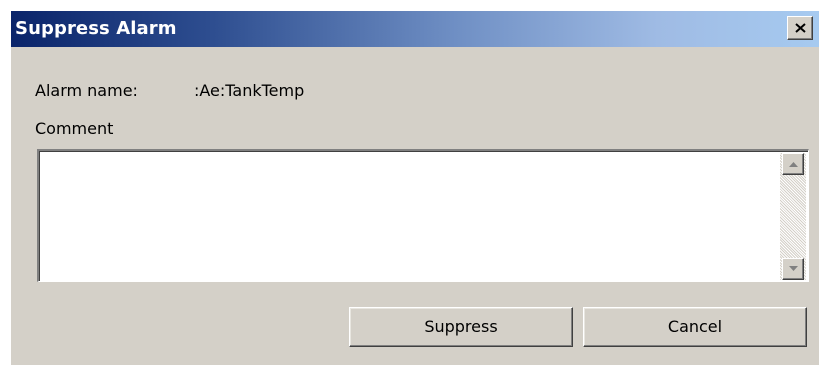  Describe the element at coordinates (249, 90) in the screenshot. I see `alarm-name-value: :Ae:TankTemp` at that location.